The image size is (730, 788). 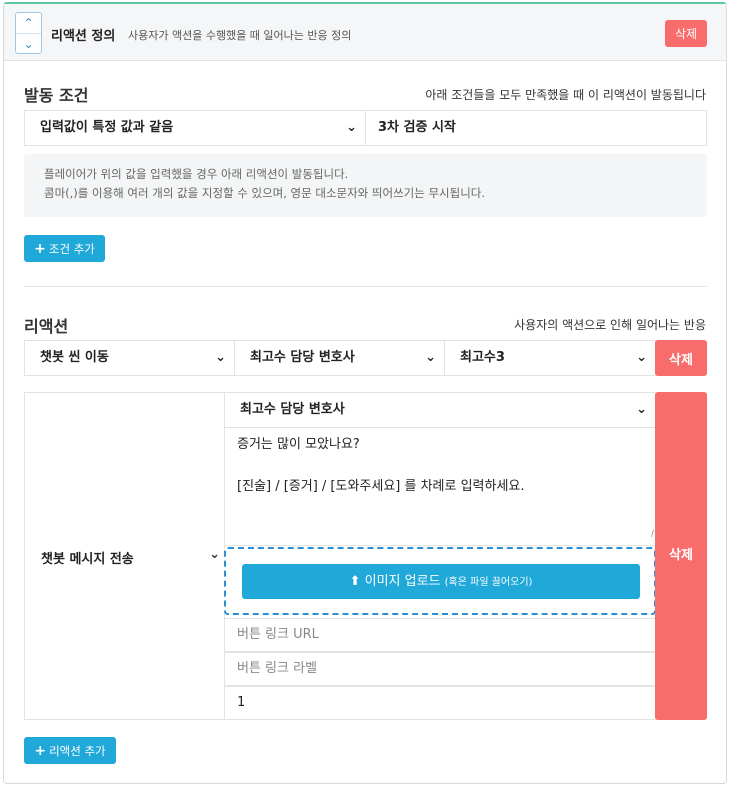 I want to click on reaction-section-title: 리액션, so click(x=46, y=326).